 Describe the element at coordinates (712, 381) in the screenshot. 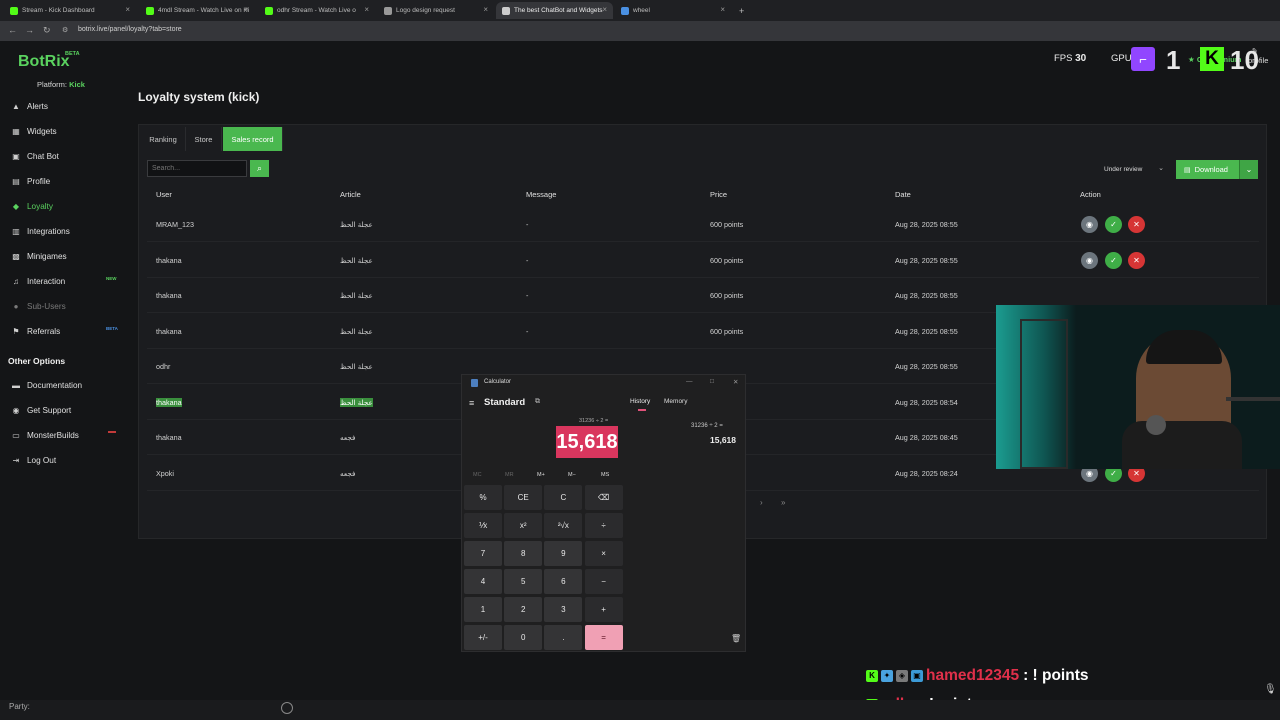

I see `maximize-icon: □` at that location.